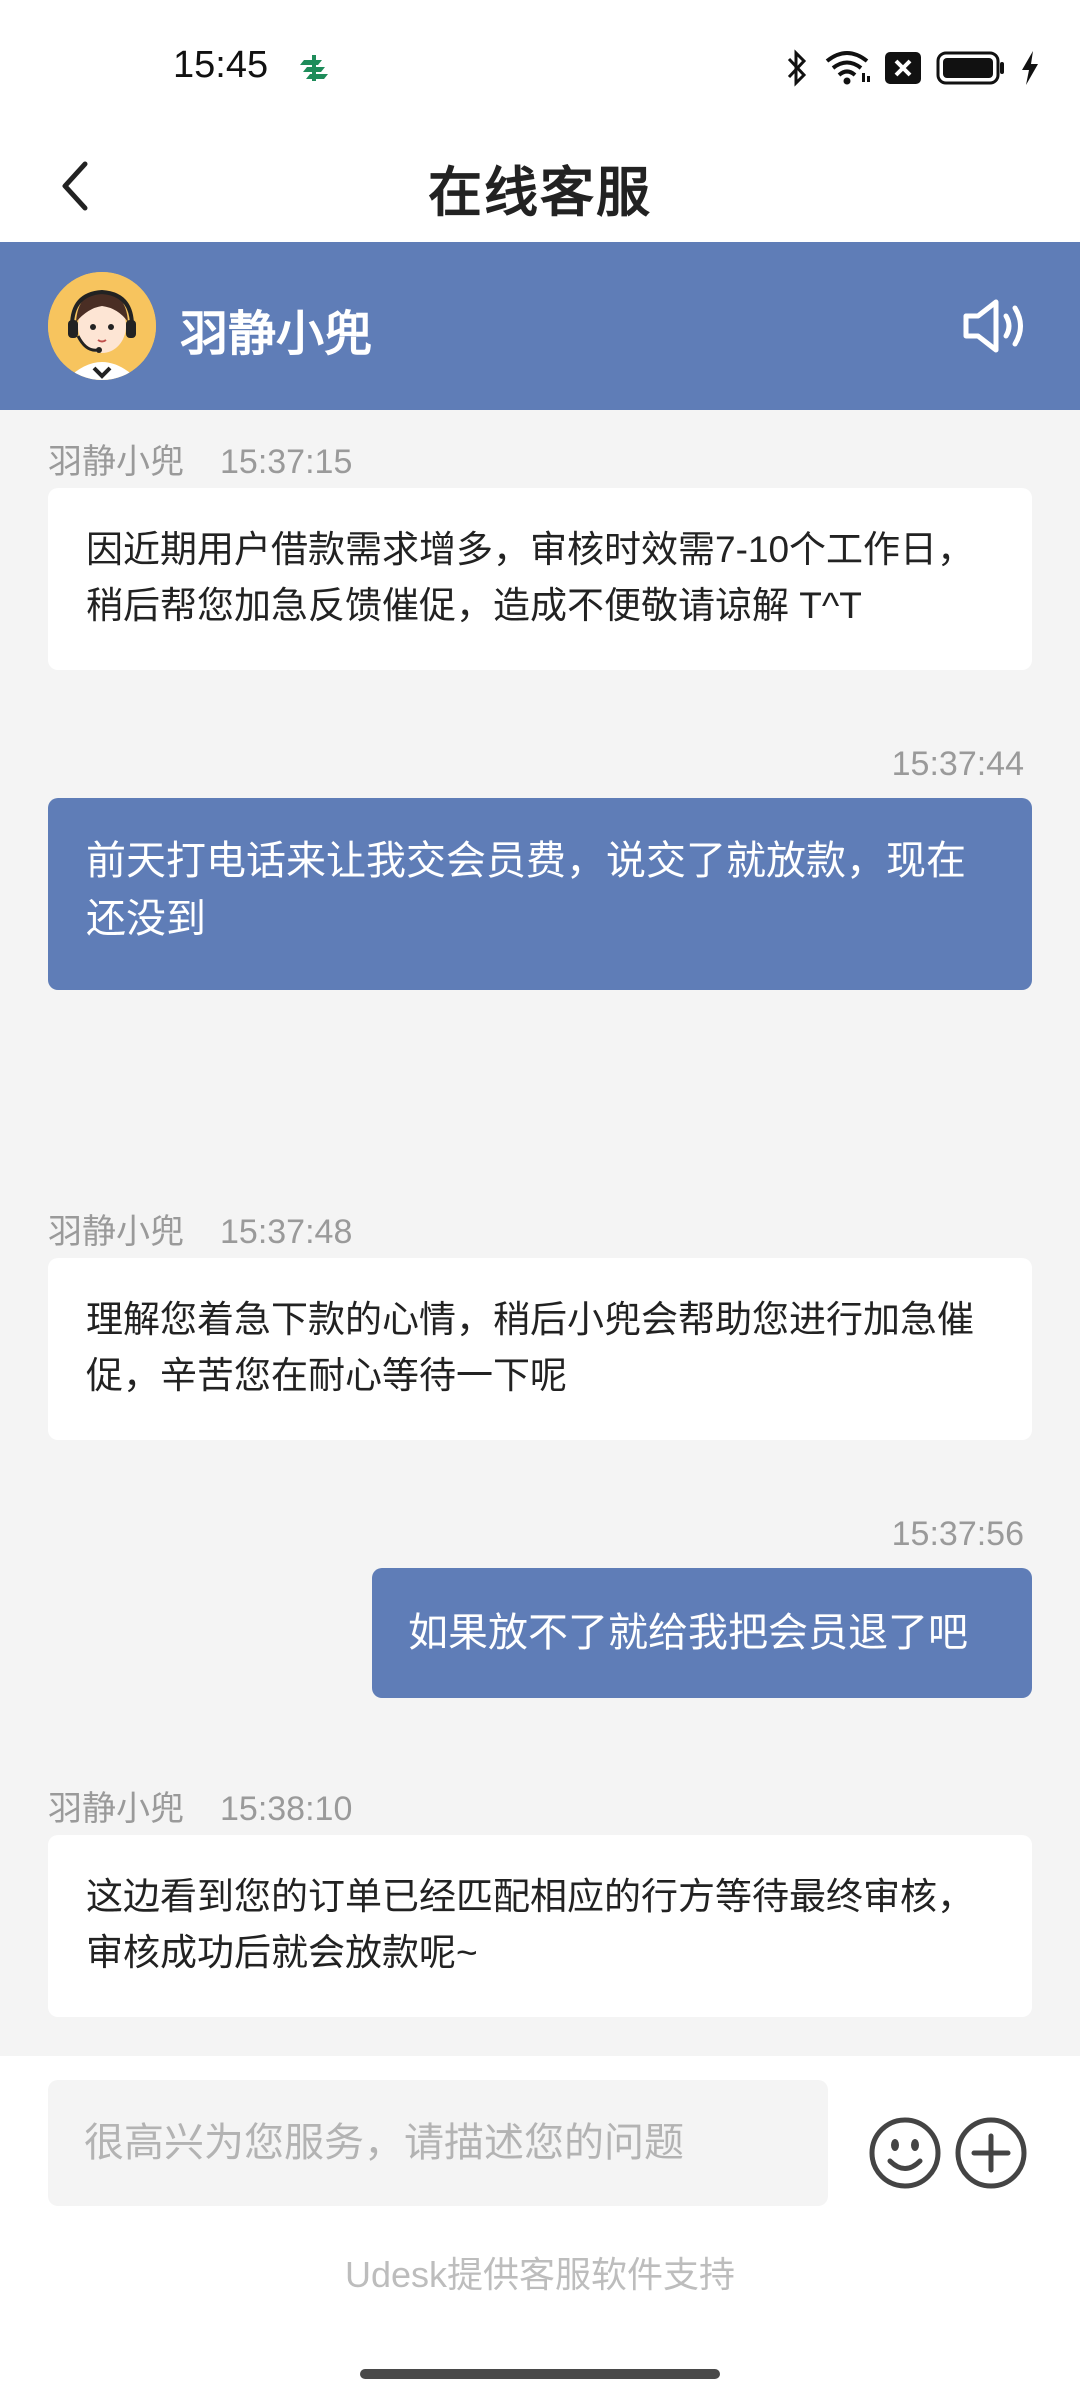 The image size is (1080, 2400). I want to click on emoji-button, so click(905, 2153).